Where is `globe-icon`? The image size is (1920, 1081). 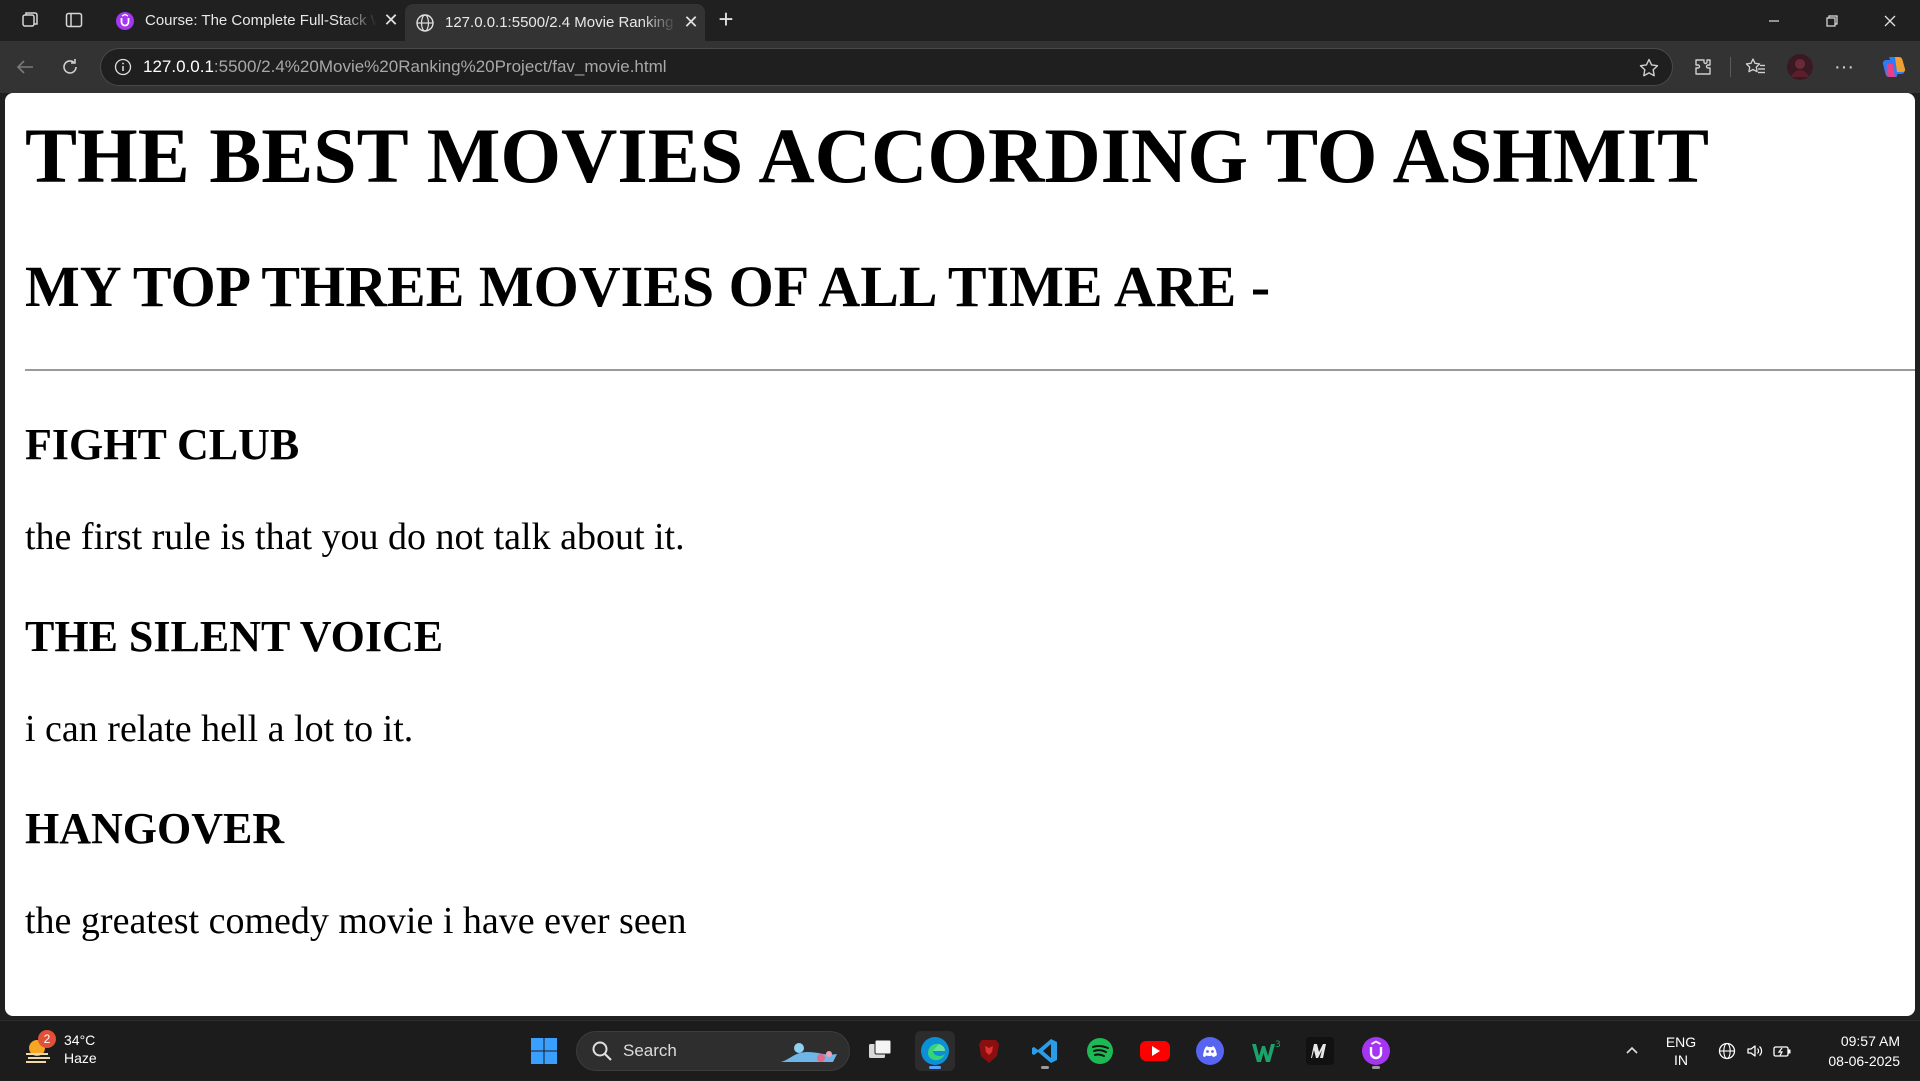 globe-icon is located at coordinates (425, 23).